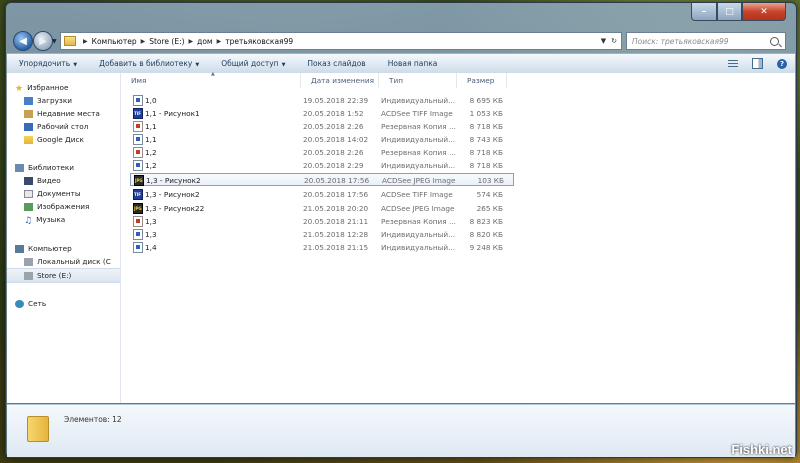  Describe the element at coordinates (68, 113) in the screenshot. I see `nav-recent-label: Недавние места` at that location.